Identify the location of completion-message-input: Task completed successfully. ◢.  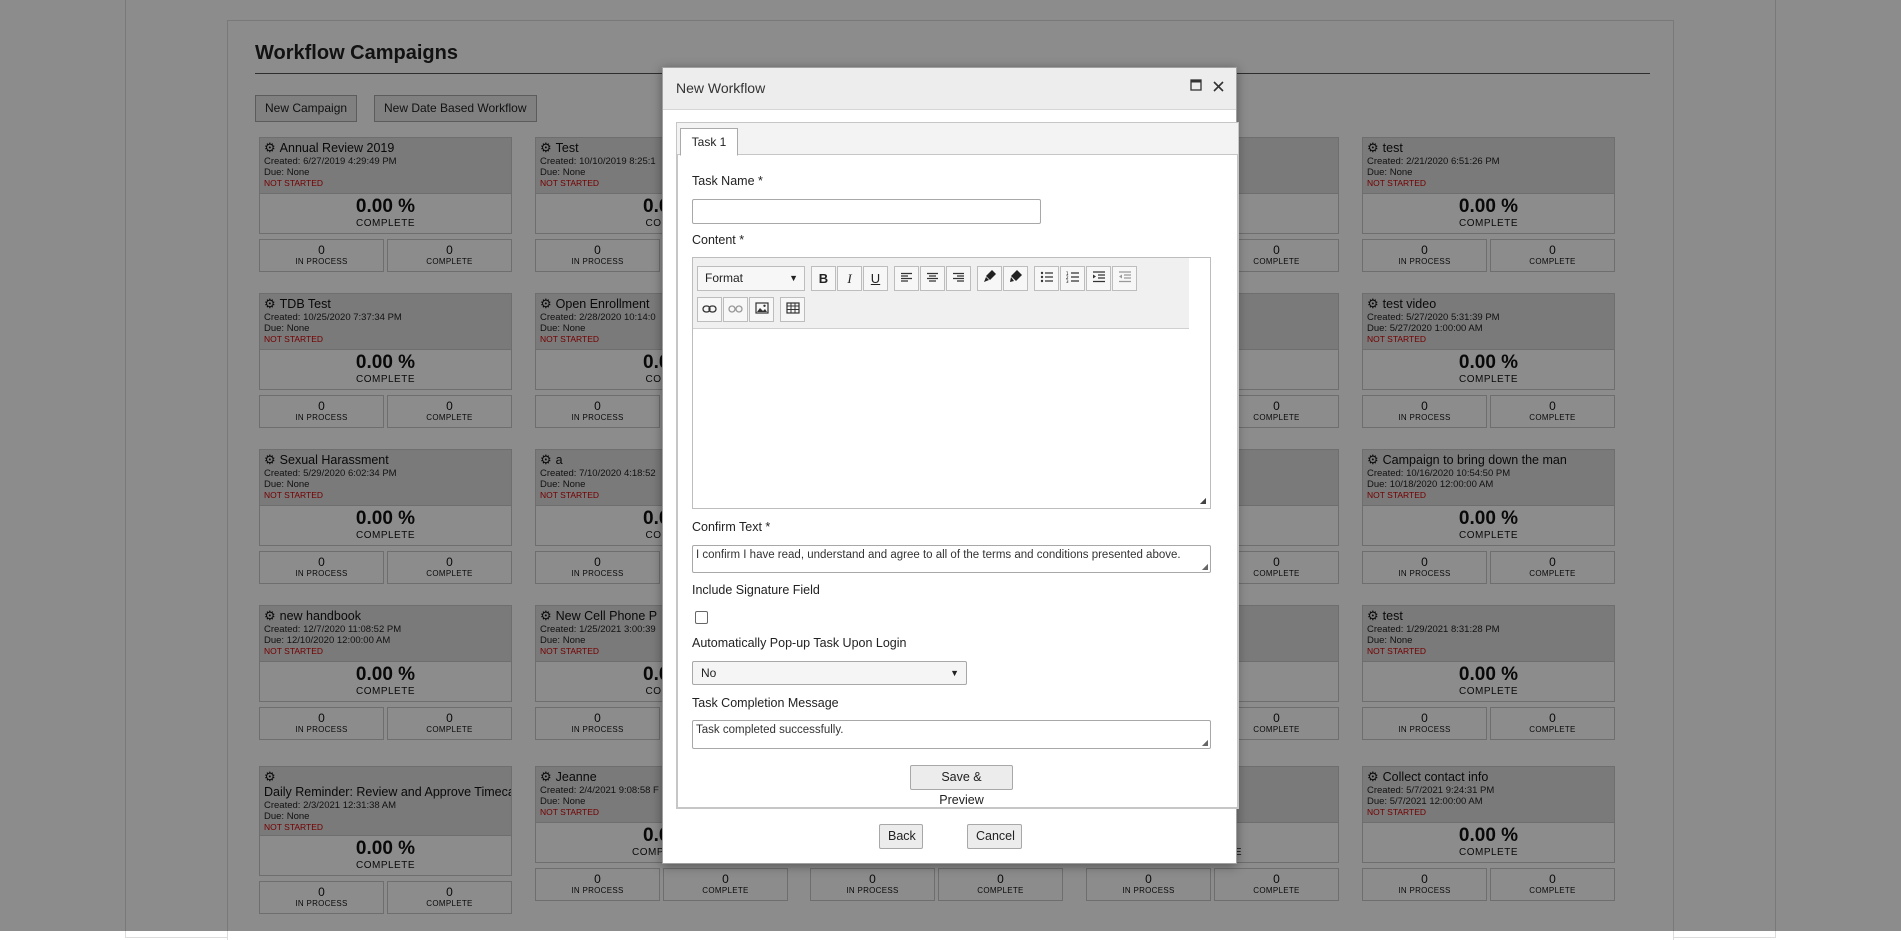
(951, 734).